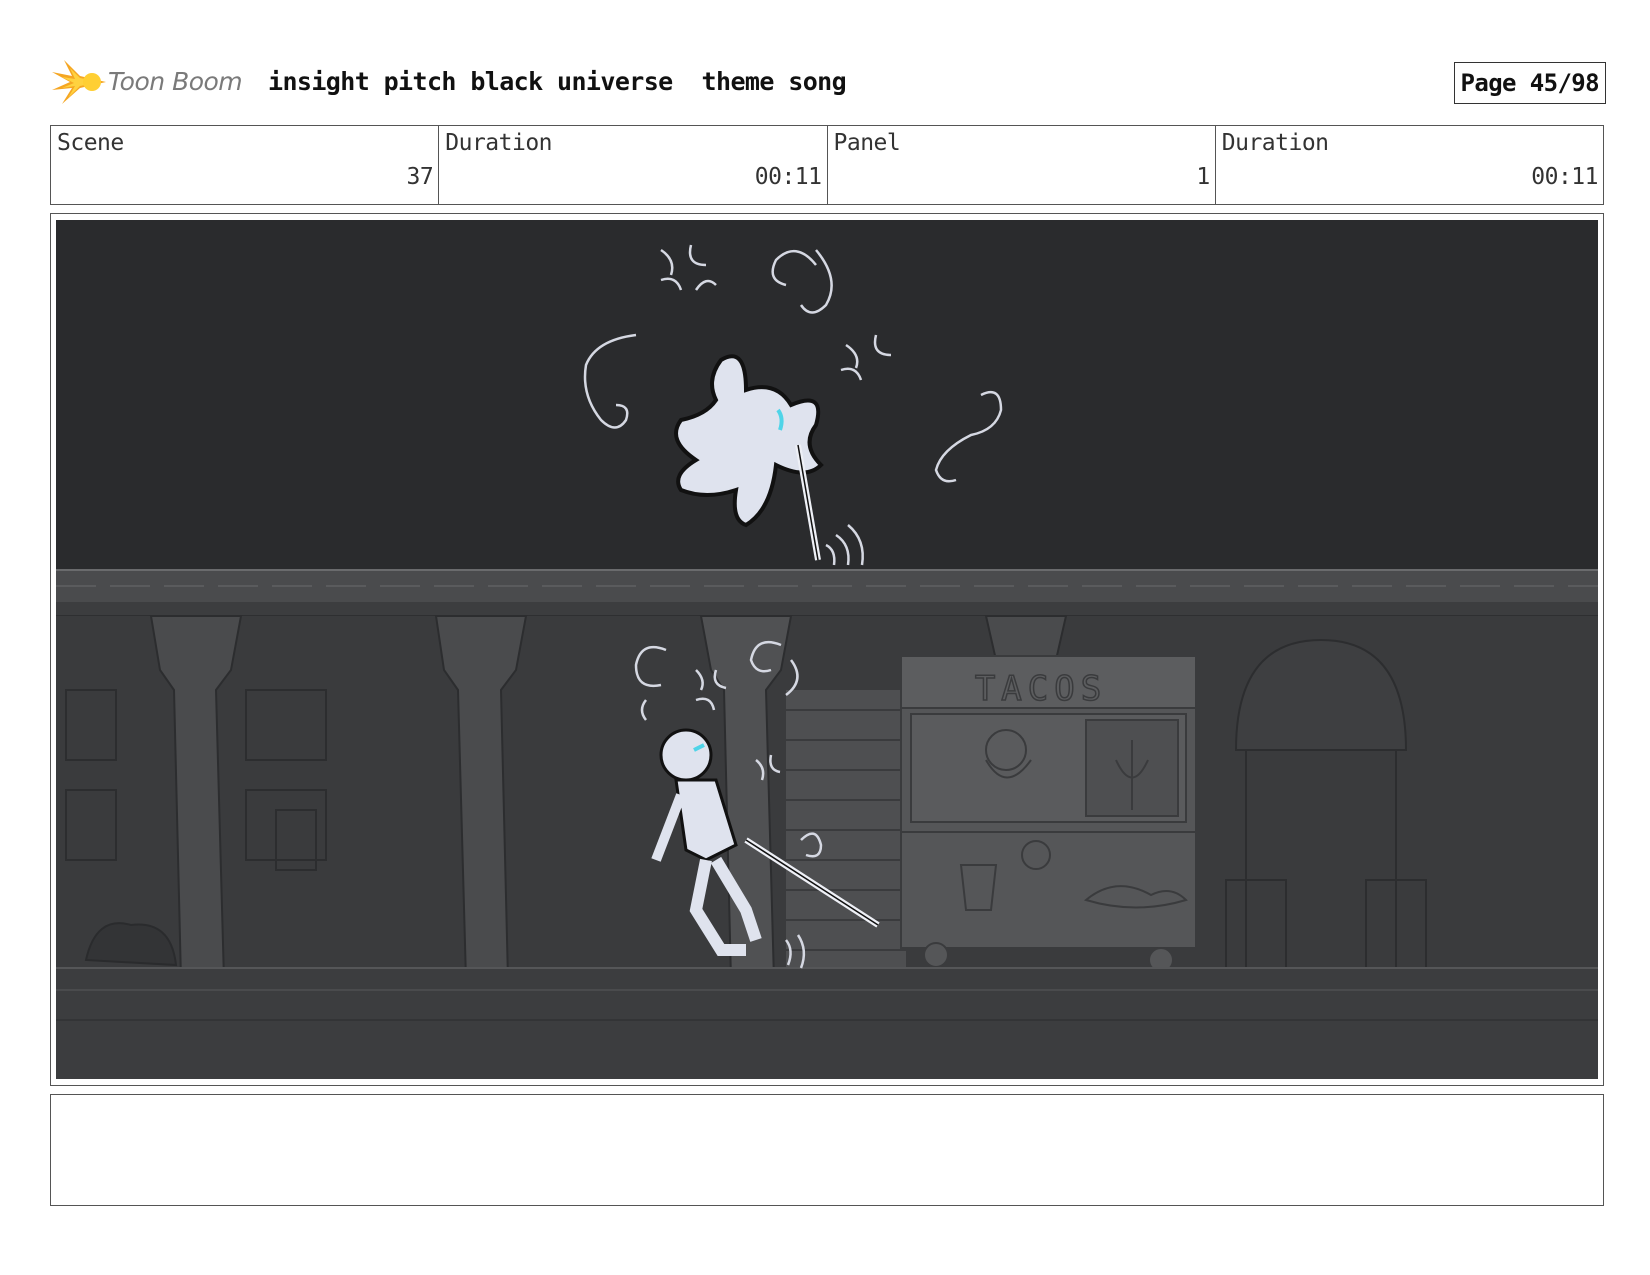  I want to click on overhead-track, so click(827, 593).